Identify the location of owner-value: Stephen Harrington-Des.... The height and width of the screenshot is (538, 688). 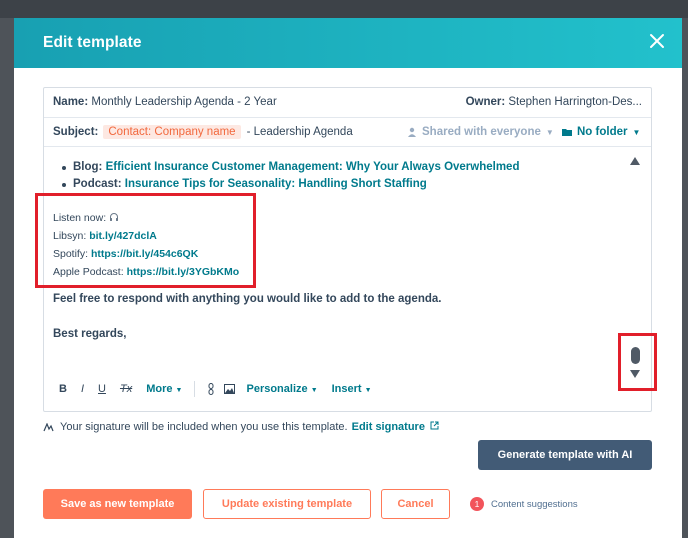
(575, 102).